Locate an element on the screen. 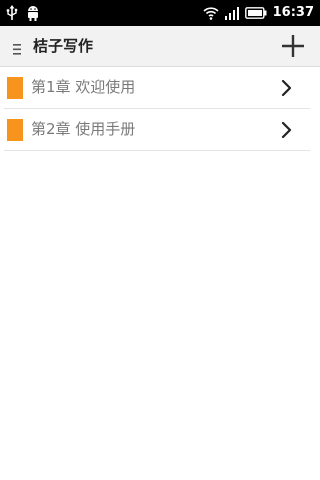 The width and height of the screenshot is (320, 480). wifi-icon is located at coordinates (211, 13).